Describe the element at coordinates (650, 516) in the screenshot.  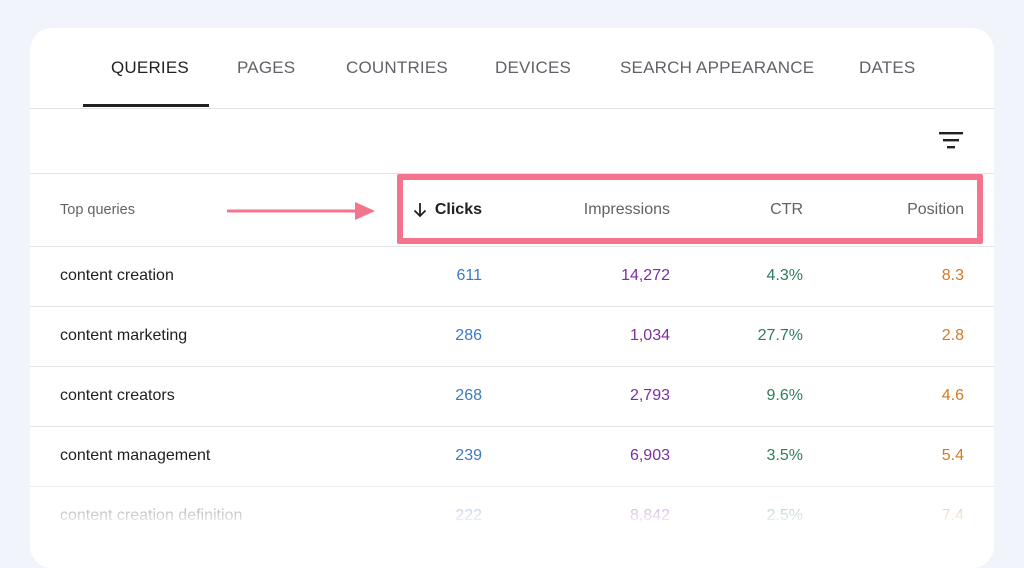
I see `impressions-cell: 8,842` at that location.